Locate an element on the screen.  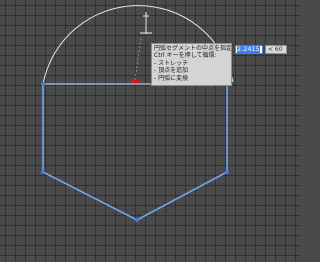
dynamic-input-secondary-field: < 60 is located at coordinates (276, 49).